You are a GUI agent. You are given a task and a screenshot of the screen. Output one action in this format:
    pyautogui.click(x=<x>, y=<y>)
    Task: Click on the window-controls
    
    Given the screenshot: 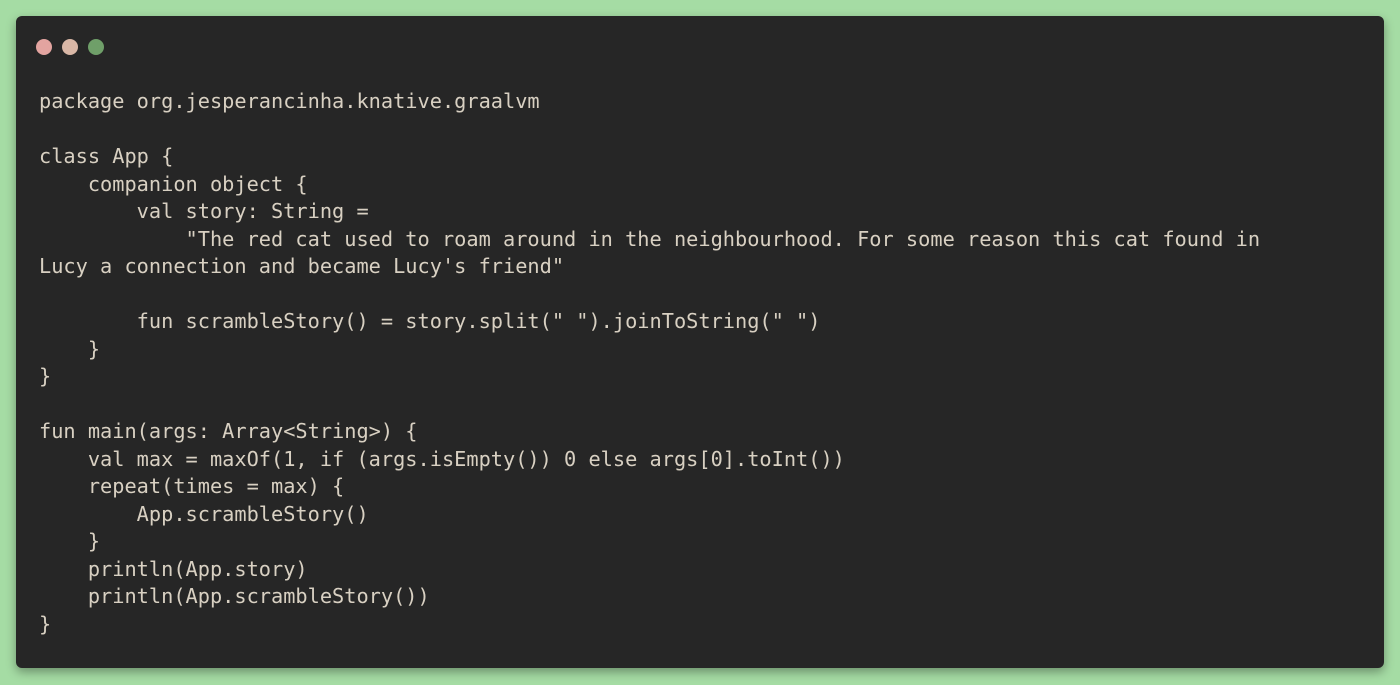 What is the action you would take?
    pyautogui.click(x=70, y=47)
    